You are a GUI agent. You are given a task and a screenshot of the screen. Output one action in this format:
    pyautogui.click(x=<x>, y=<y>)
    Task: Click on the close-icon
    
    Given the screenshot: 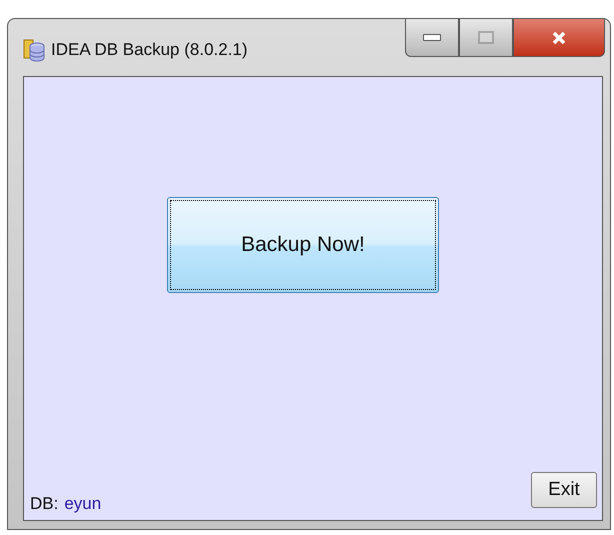 What is the action you would take?
    pyautogui.click(x=559, y=37)
    